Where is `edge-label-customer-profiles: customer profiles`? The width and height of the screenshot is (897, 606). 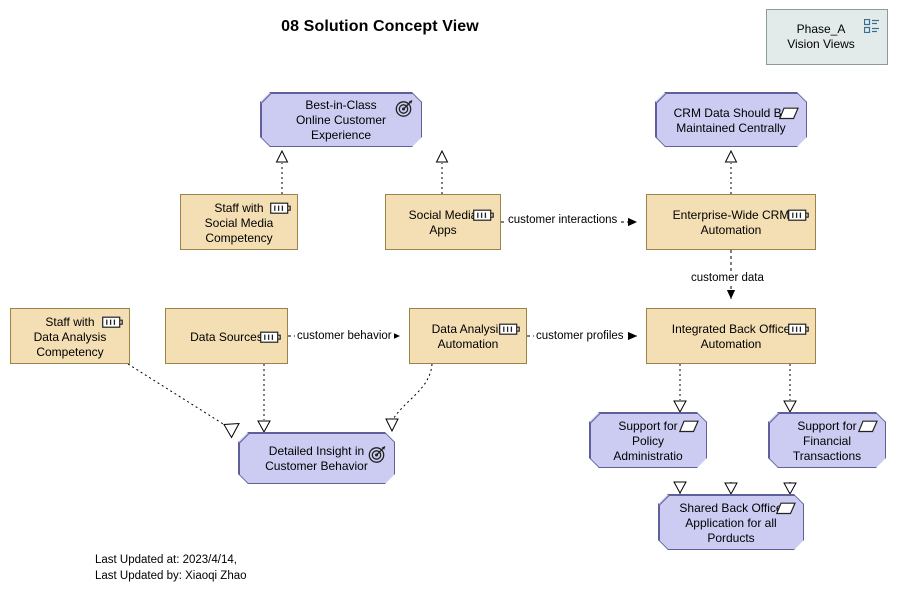
edge-label-customer-profiles: customer profiles is located at coordinates (580, 336).